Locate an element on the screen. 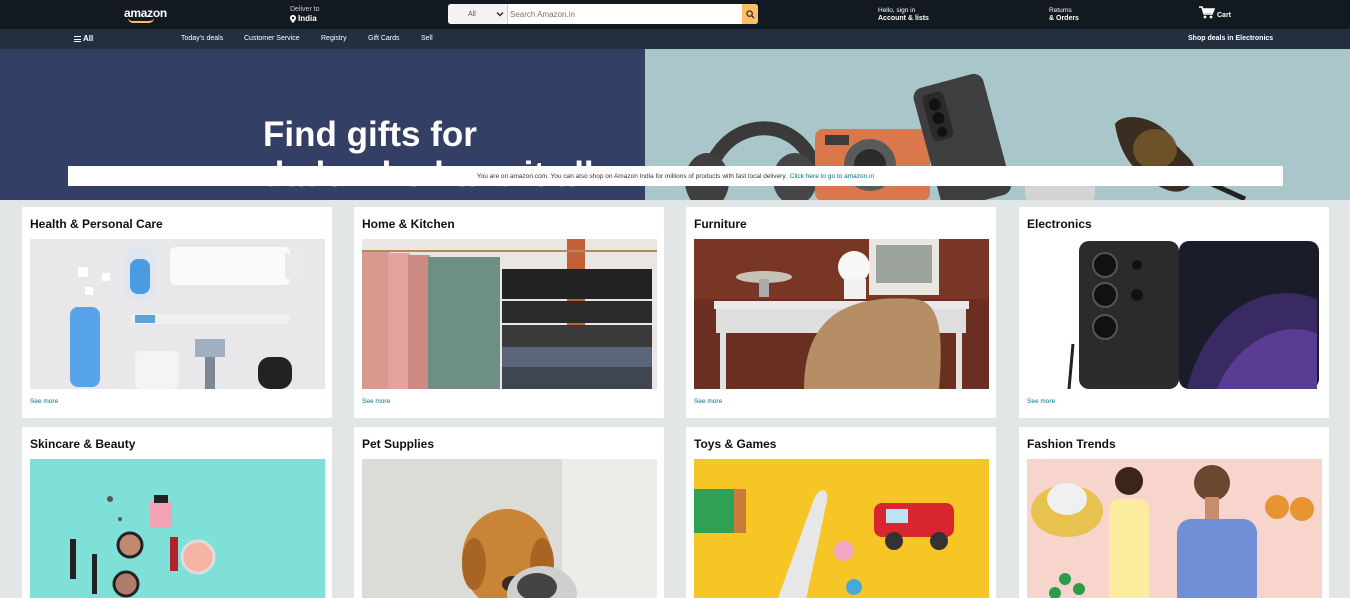 Image resolution: width=1350 pixels, height=598 pixels. category-card-furniture: Furniture See more is located at coordinates (841, 312).